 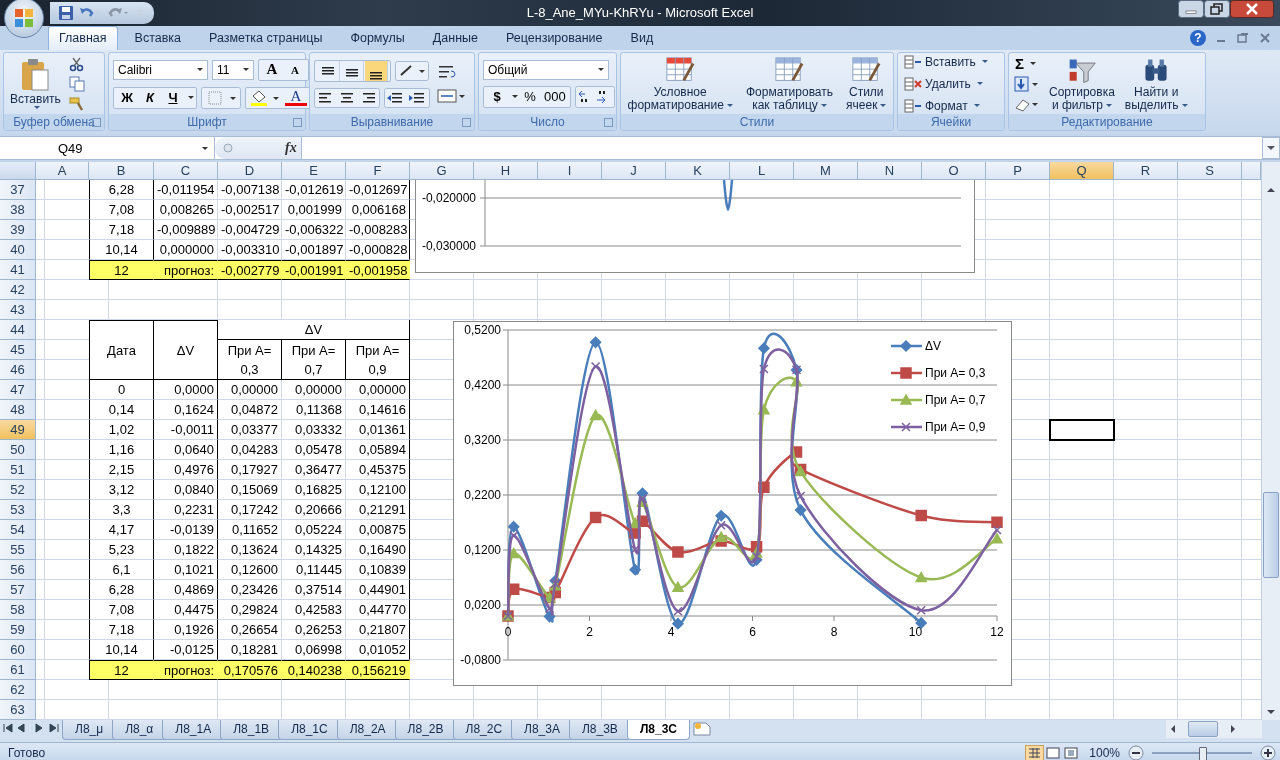 I want to click on axis-label: -0,030000, so click(x=448, y=246).